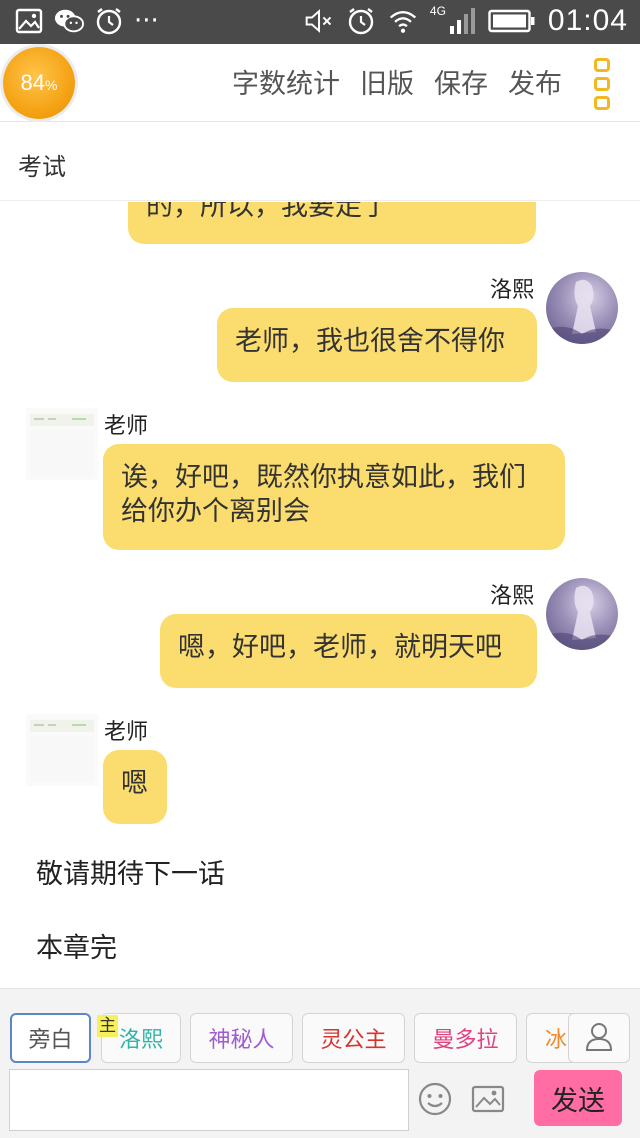 Image resolution: width=640 pixels, height=1138 pixels. What do you see at coordinates (130, 871) in the screenshot?
I see `narration-text: 敬请期待下一话` at bounding box center [130, 871].